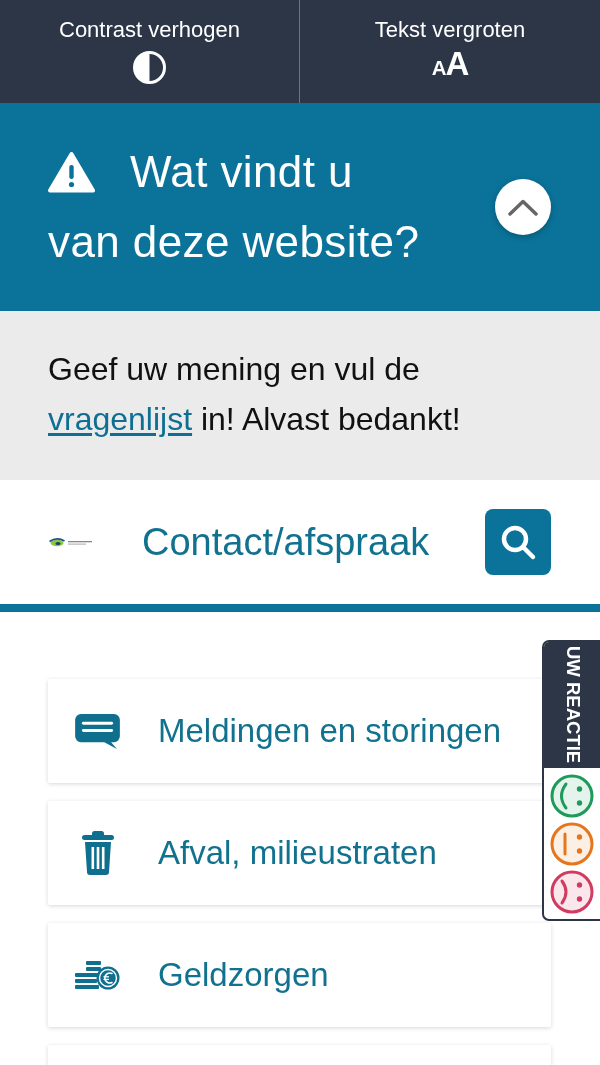 Image resolution: width=600 pixels, height=1065 pixels. Describe the element at coordinates (71, 172) in the screenshot. I see `warning-icon` at that location.